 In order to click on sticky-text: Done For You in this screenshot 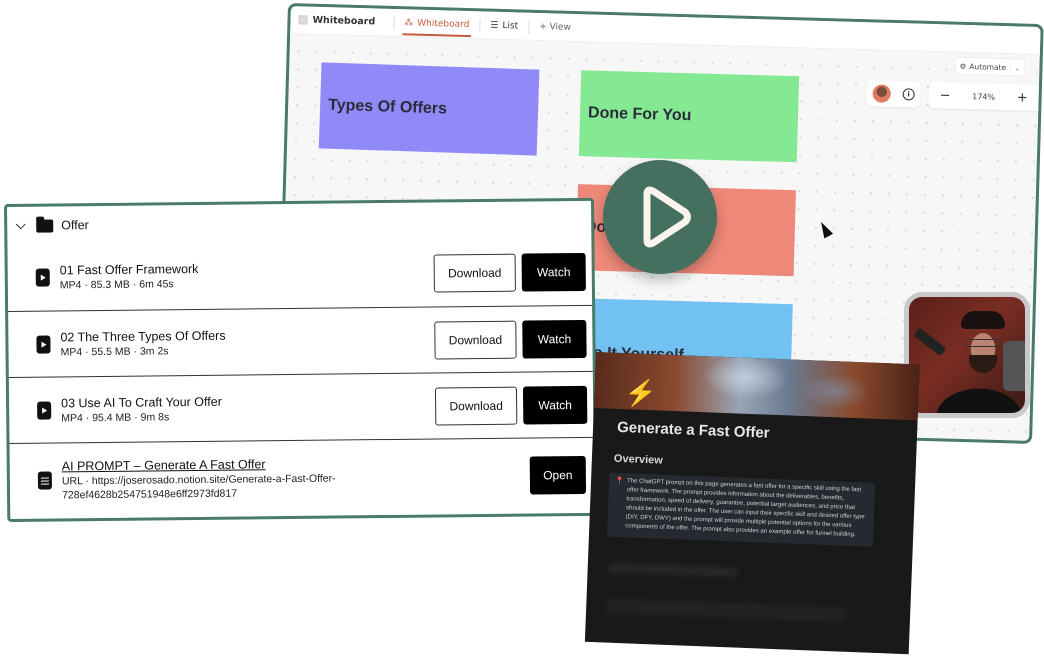, I will do `click(639, 114)`.